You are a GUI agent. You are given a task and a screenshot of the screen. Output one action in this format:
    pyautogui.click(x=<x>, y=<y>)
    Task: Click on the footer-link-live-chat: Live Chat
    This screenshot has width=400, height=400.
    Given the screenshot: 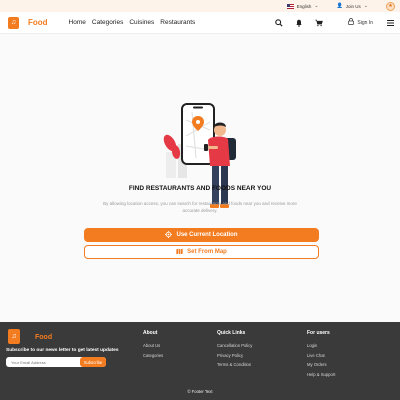 What is the action you would take?
    pyautogui.click(x=321, y=355)
    